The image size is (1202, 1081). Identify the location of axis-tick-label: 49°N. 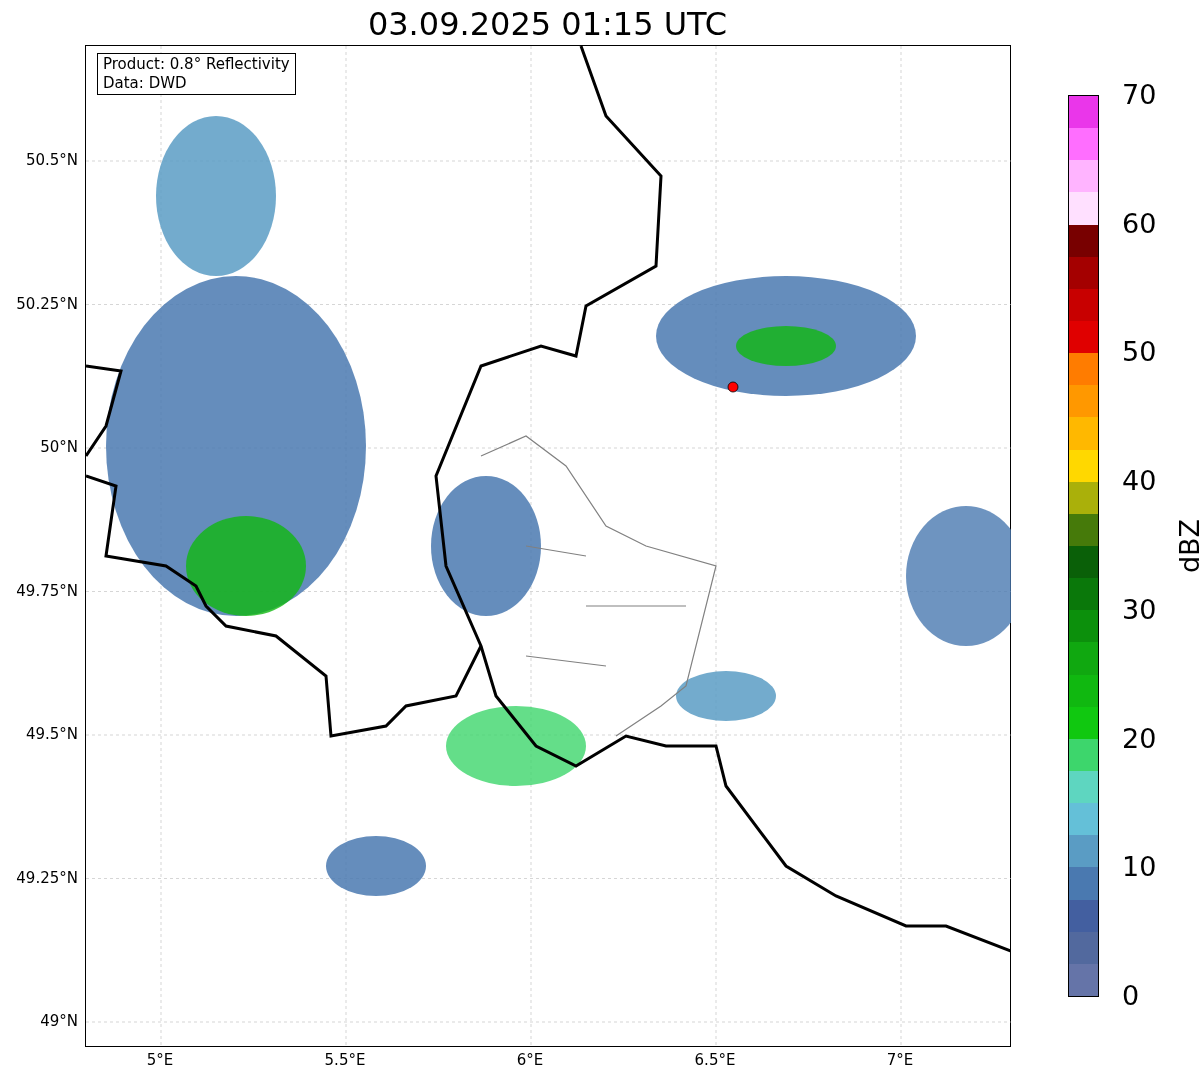
(59, 1021).